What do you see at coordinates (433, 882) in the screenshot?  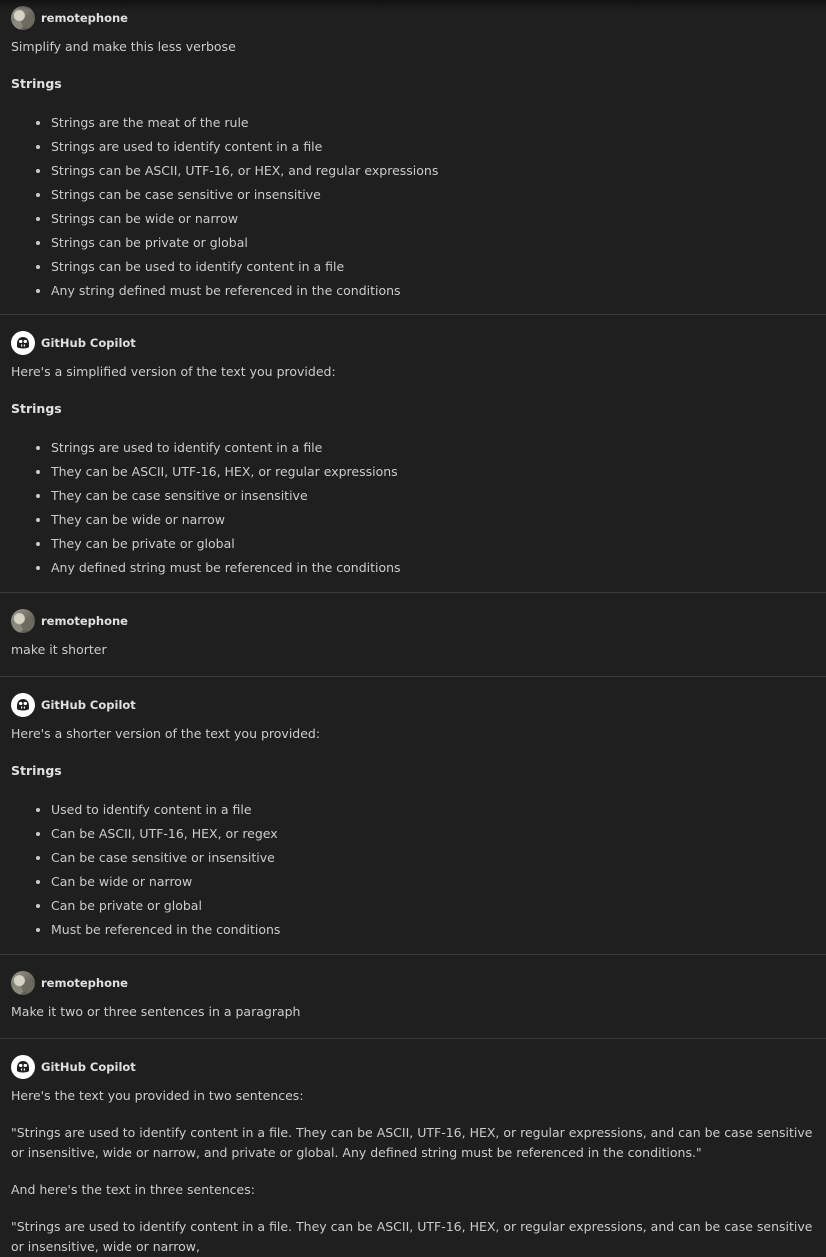 I see `list-item: Can be wide or narrow` at bounding box center [433, 882].